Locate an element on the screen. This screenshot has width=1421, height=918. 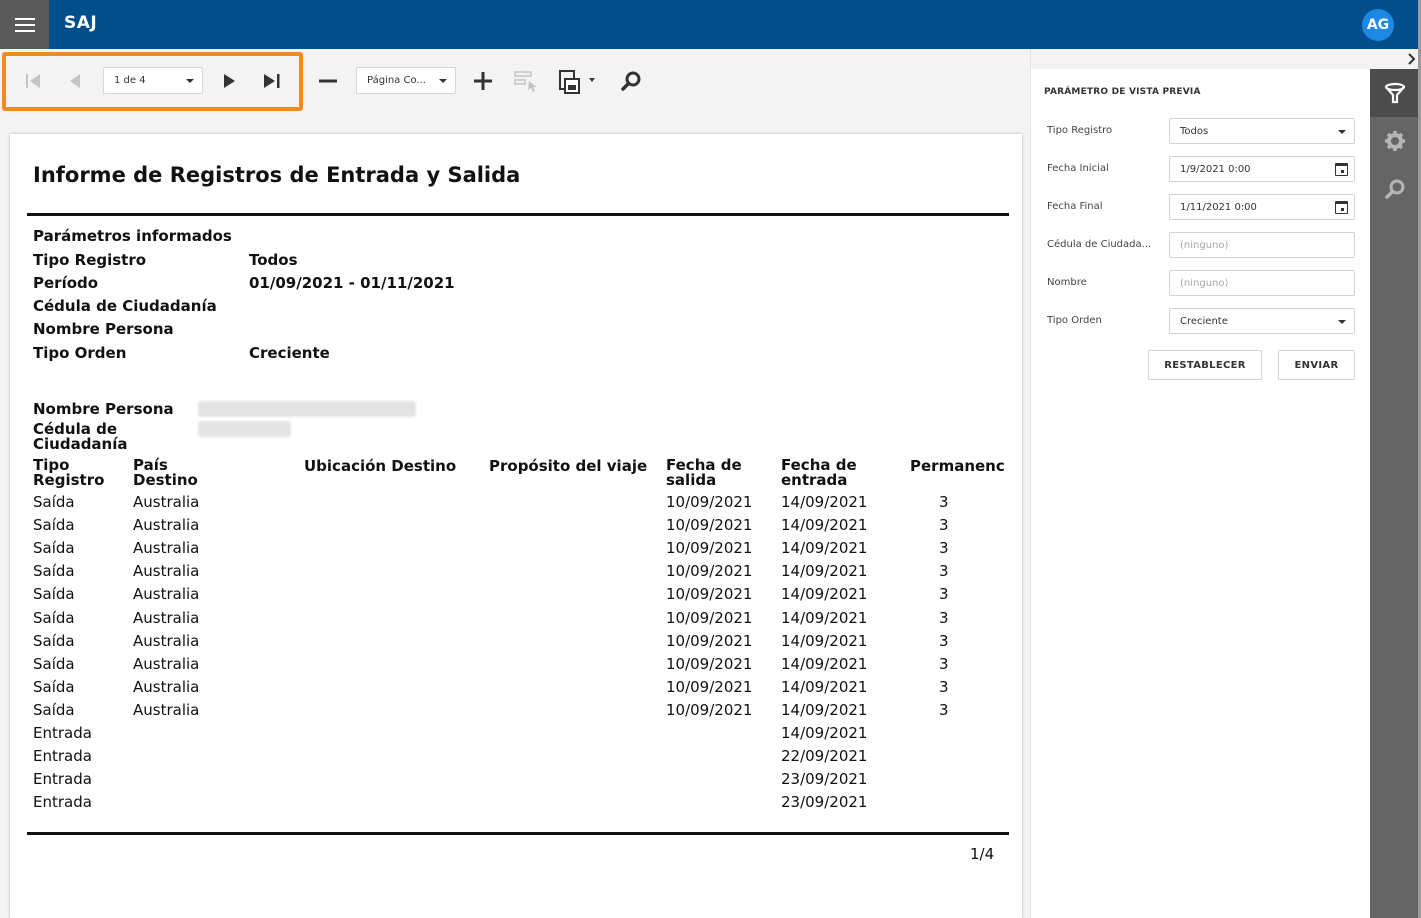
zoom-out-icon is located at coordinates (328, 81).